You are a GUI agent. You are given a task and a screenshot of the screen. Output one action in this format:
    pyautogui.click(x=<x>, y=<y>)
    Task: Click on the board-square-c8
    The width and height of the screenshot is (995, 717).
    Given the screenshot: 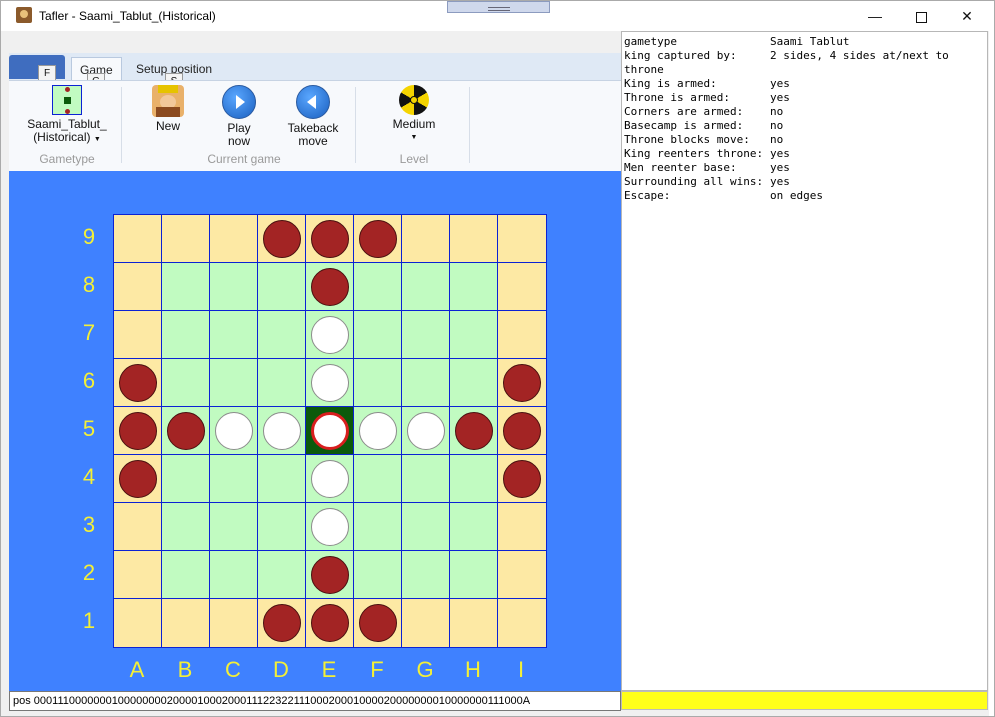 What is the action you would take?
    pyautogui.click(x=234, y=287)
    